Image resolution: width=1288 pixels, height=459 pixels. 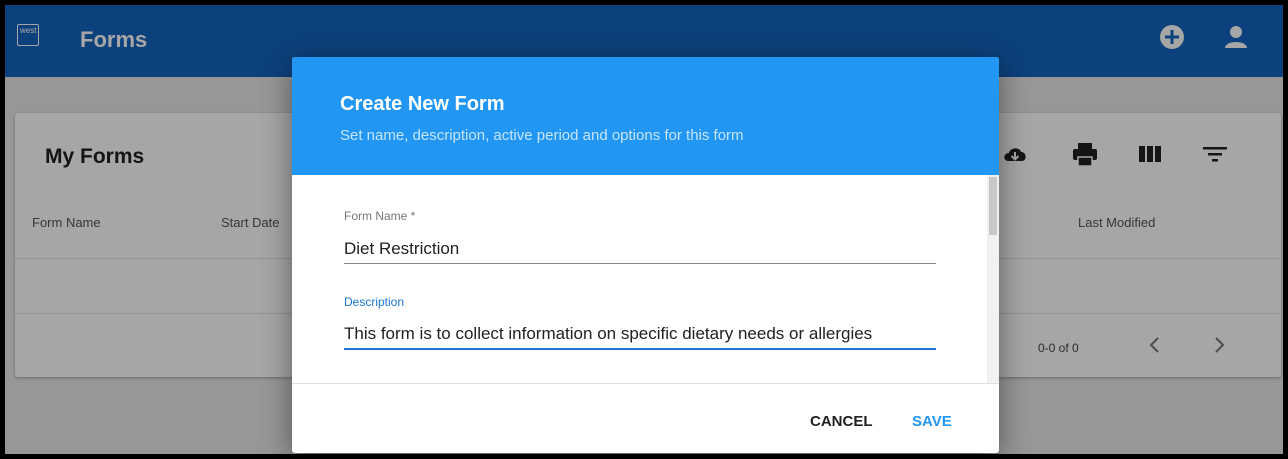 What do you see at coordinates (640, 335) in the screenshot?
I see `description-input` at bounding box center [640, 335].